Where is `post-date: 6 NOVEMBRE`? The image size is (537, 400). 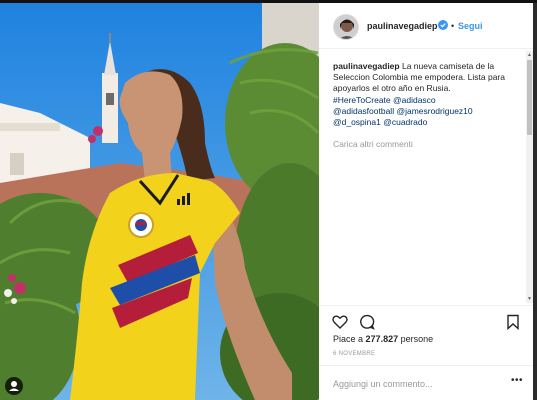
post-date: 6 NOVEMBRE is located at coordinates (354, 354).